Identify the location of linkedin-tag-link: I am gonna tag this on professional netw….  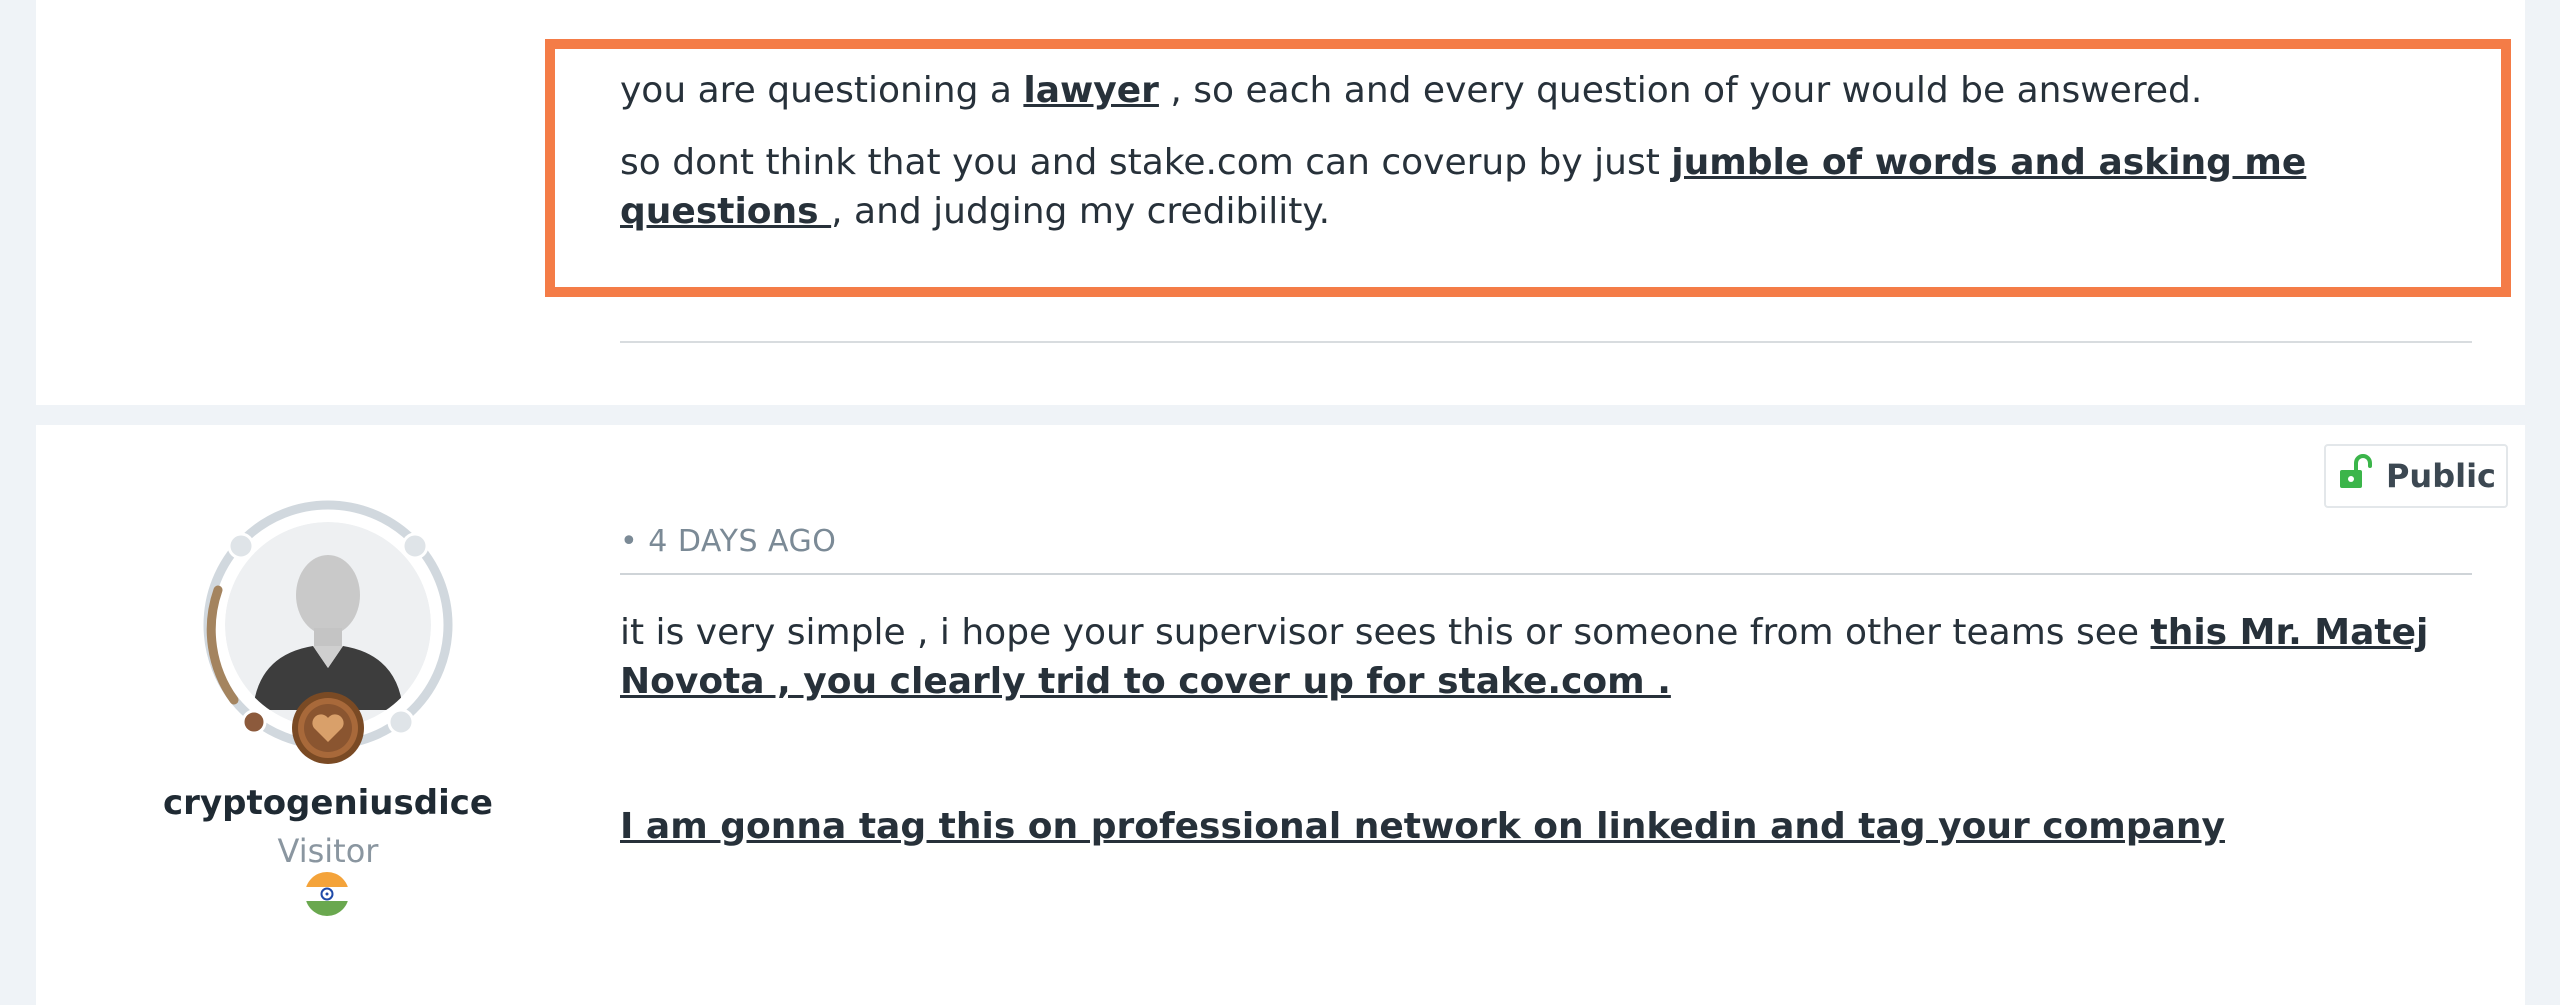
(1422, 826).